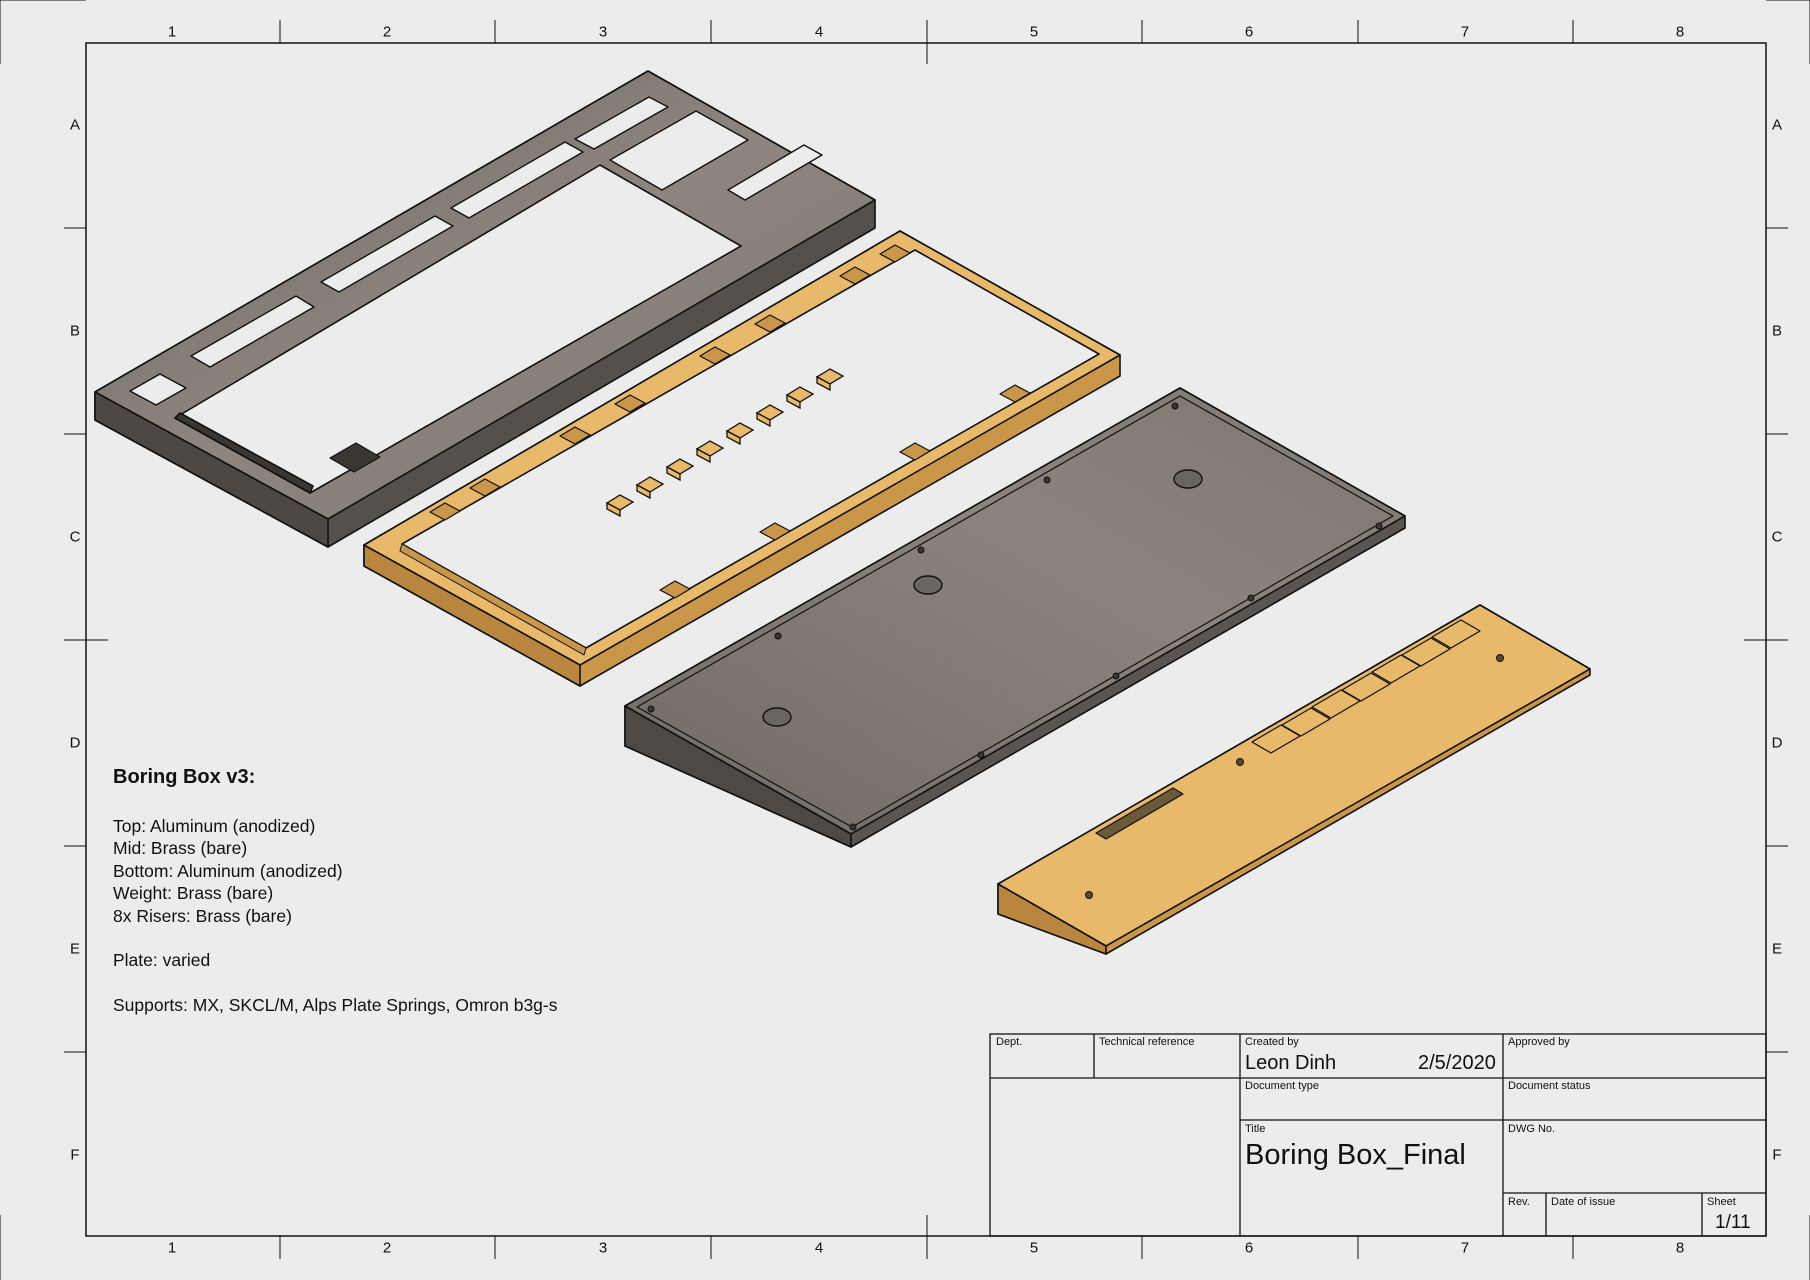  Describe the element at coordinates (1549, 1086) in the screenshot. I see `doc-status-label: Document status` at that location.